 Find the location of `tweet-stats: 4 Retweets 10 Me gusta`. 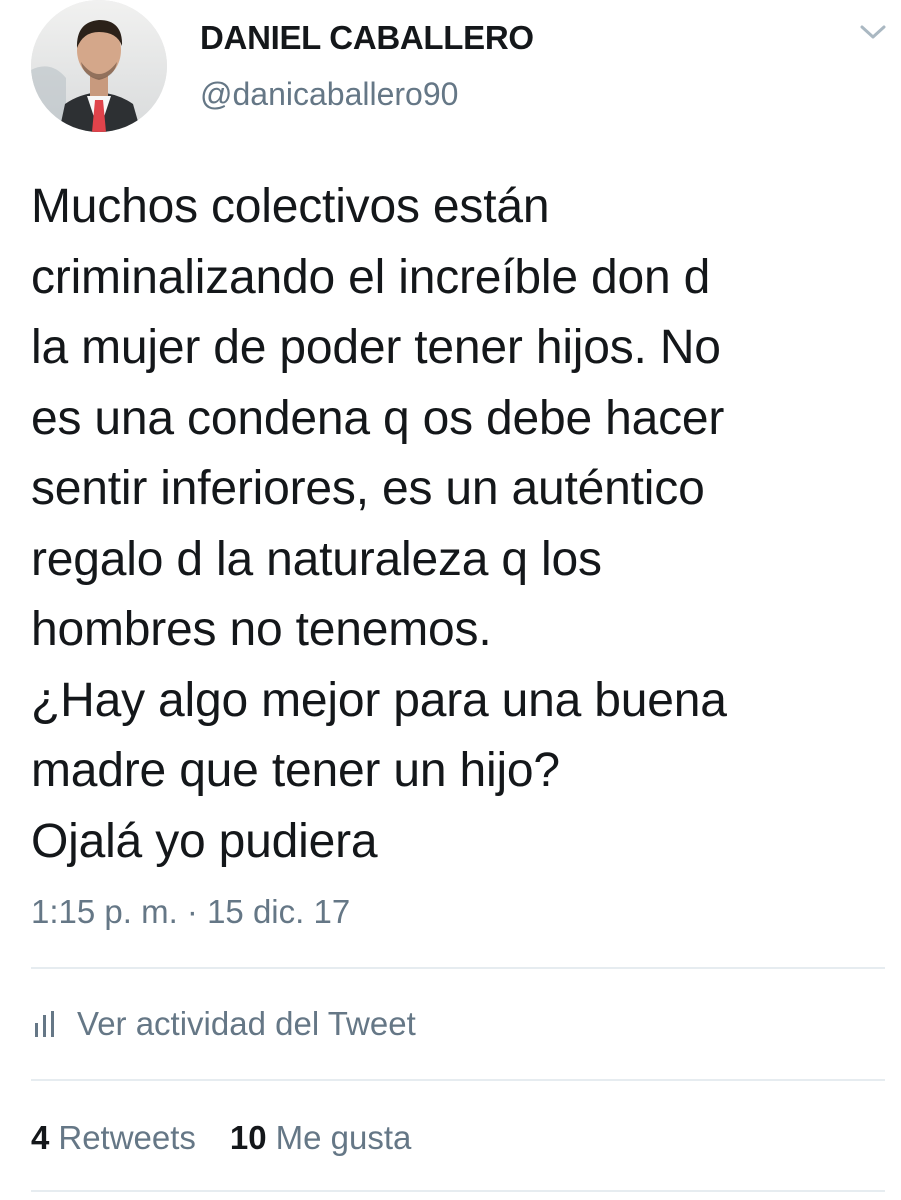

tweet-stats: 4 Retweets 10 Me gusta is located at coordinates (238, 1138).